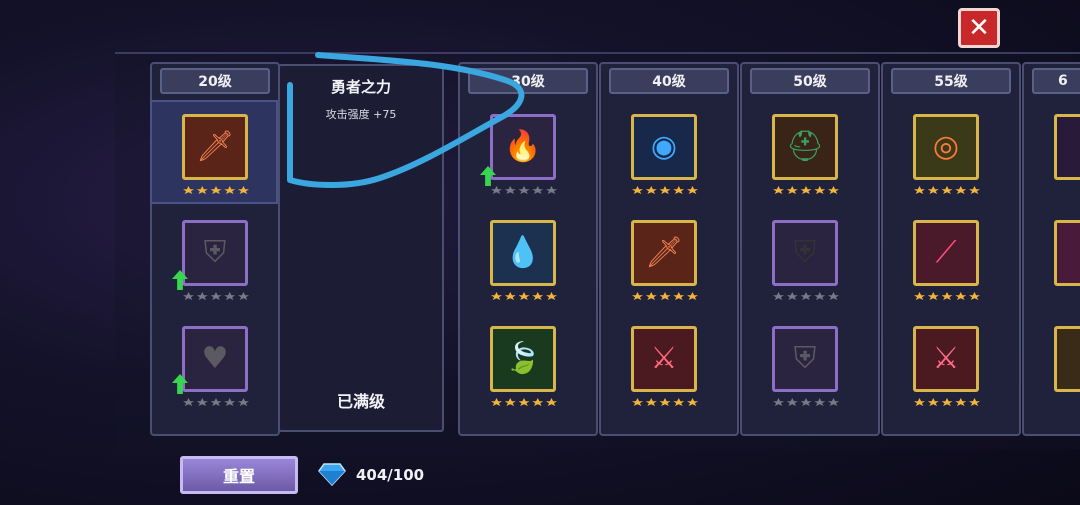 This screenshot has height=505, width=1080. Describe the element at coordinates (528, 81) in the screenshot. I see `level-header: 30级` at that location.